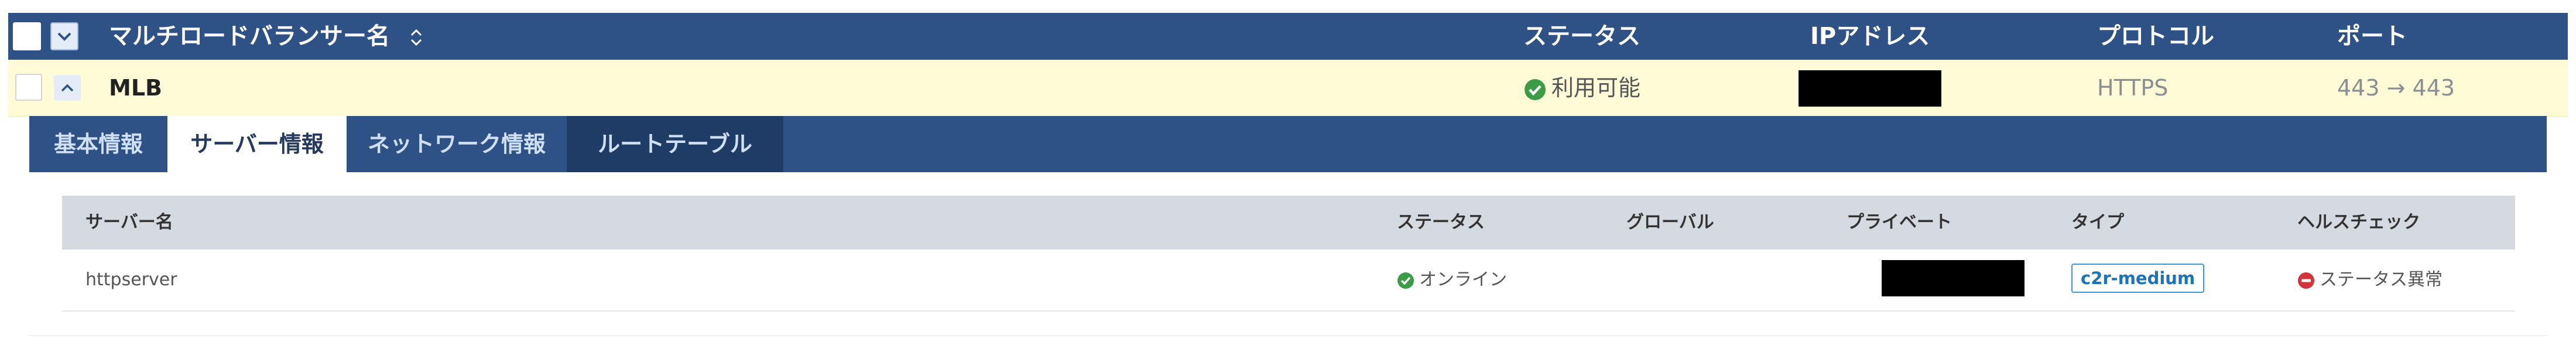 This screenshot has height=362, width=2576. Describe the element at coordinates (28, 87) in the screenshot. I see `row-checkbox` at that location.